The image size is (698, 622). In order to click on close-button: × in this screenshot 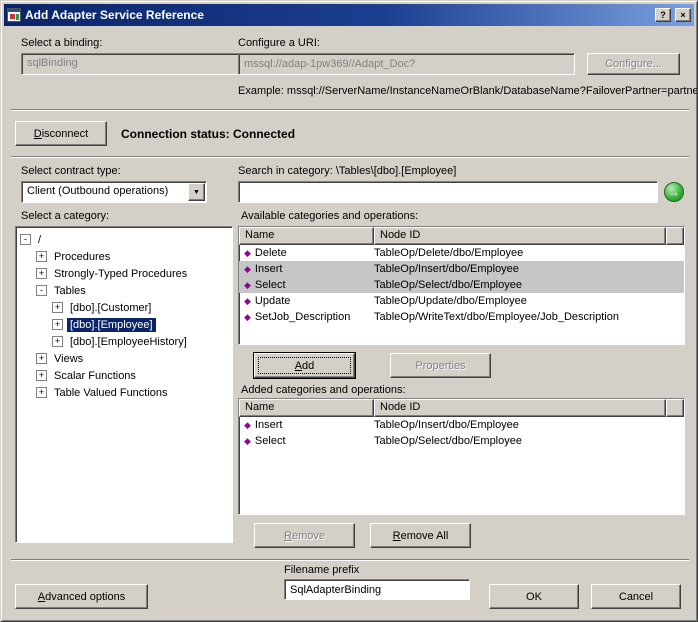, I will do `click(683, 15)`.